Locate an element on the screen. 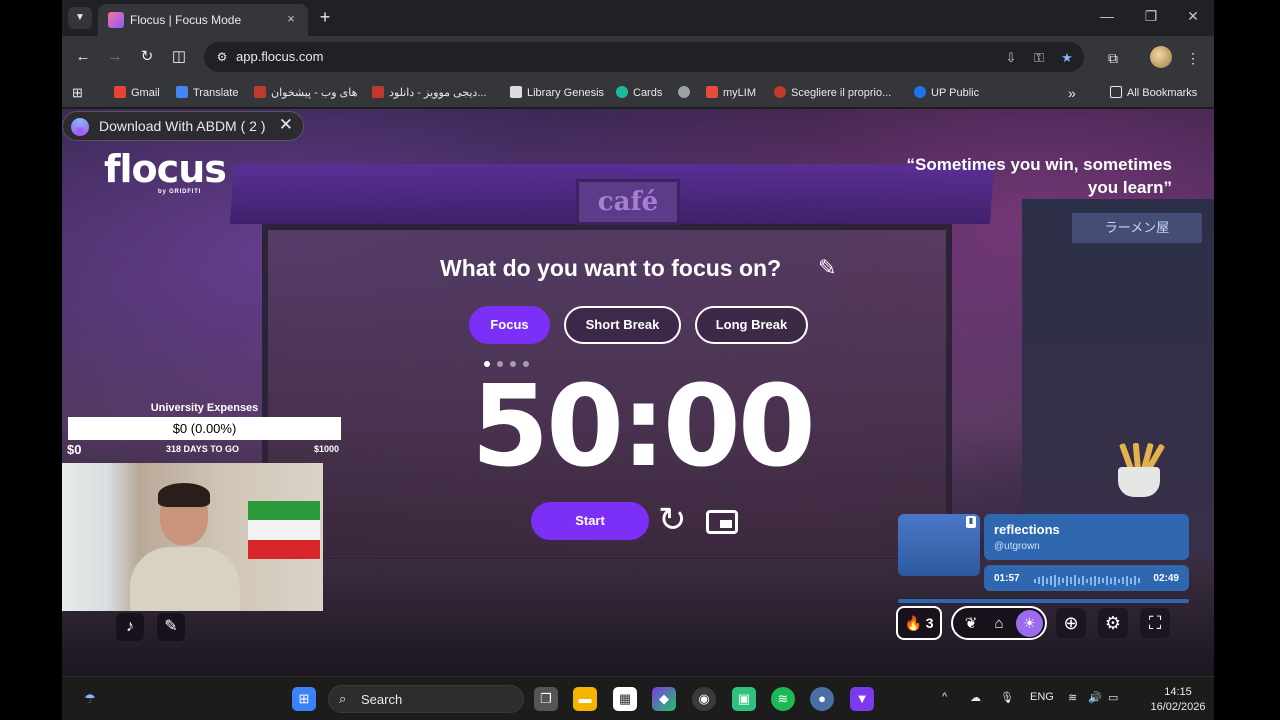 This screenshot has width=1280, height=720. volume-icon: 🔊 is located at coordinates (1095, 697).